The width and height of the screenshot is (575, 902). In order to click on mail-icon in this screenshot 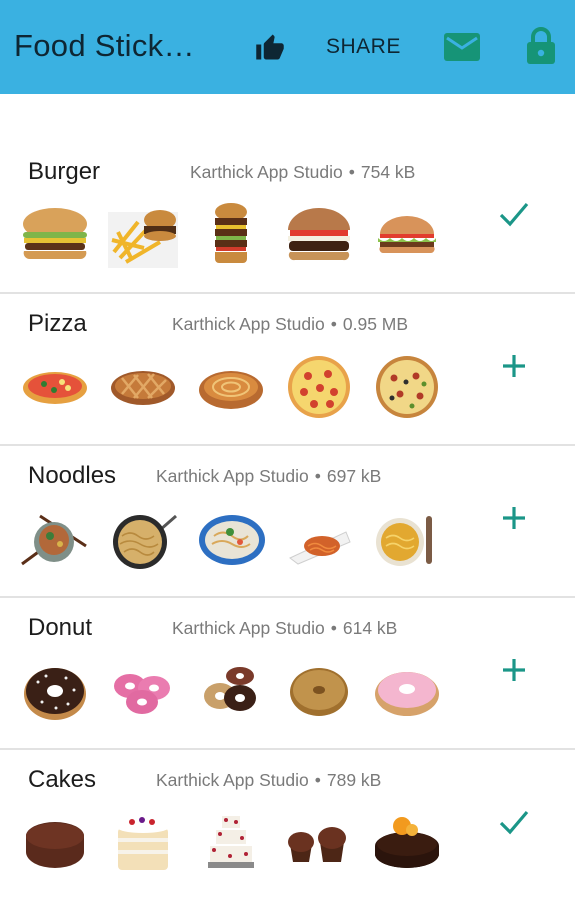, I will do `click(462, 47)`.